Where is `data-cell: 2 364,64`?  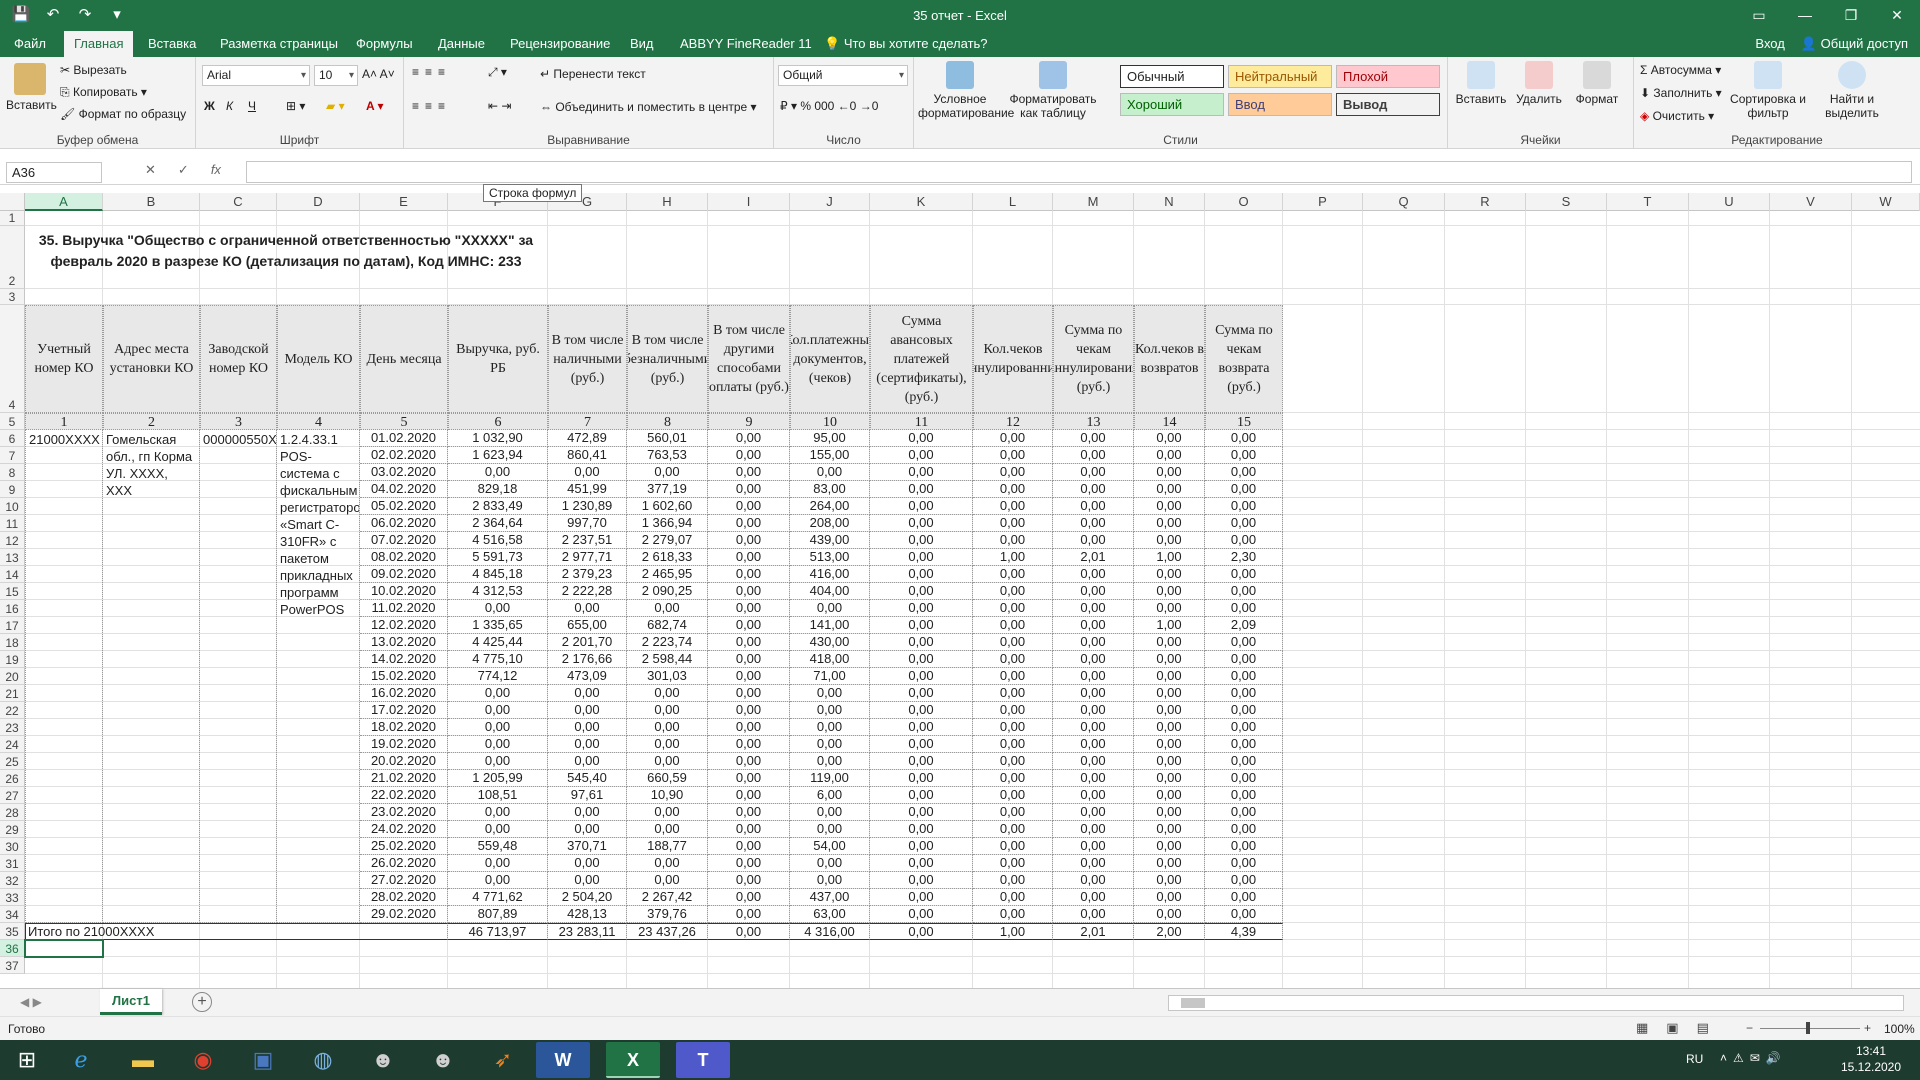
data-cell: 2 364,64 is located at coordinates (498, 523).